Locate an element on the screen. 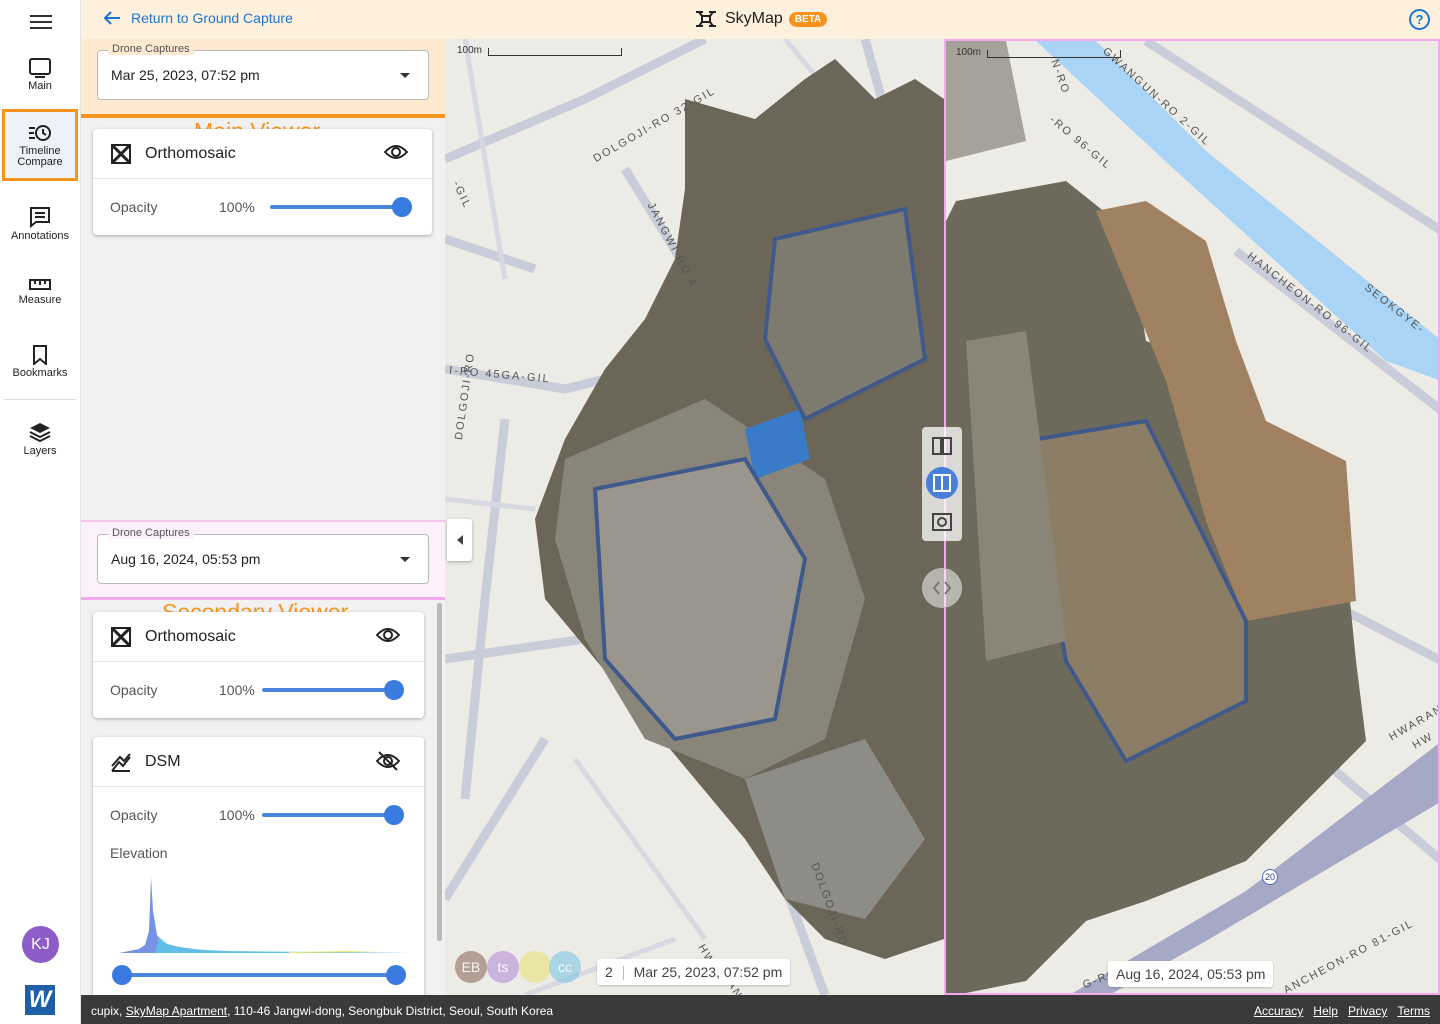  collaborator-avatar: EB is located at coordinates (471, 967).